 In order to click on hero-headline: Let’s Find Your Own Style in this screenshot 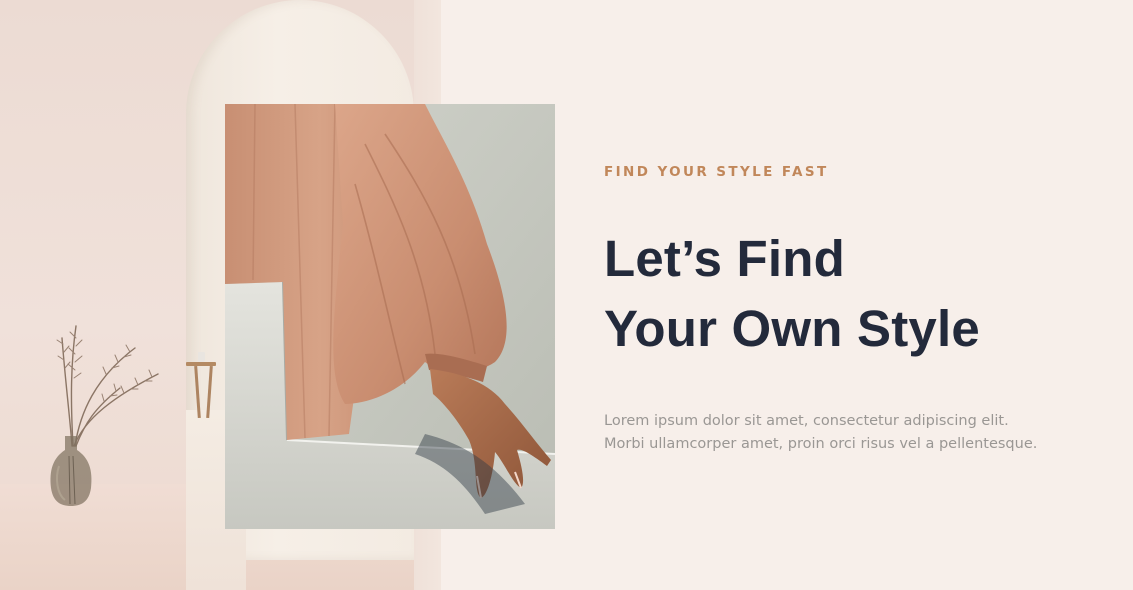, I will do `click(854, 294)`.